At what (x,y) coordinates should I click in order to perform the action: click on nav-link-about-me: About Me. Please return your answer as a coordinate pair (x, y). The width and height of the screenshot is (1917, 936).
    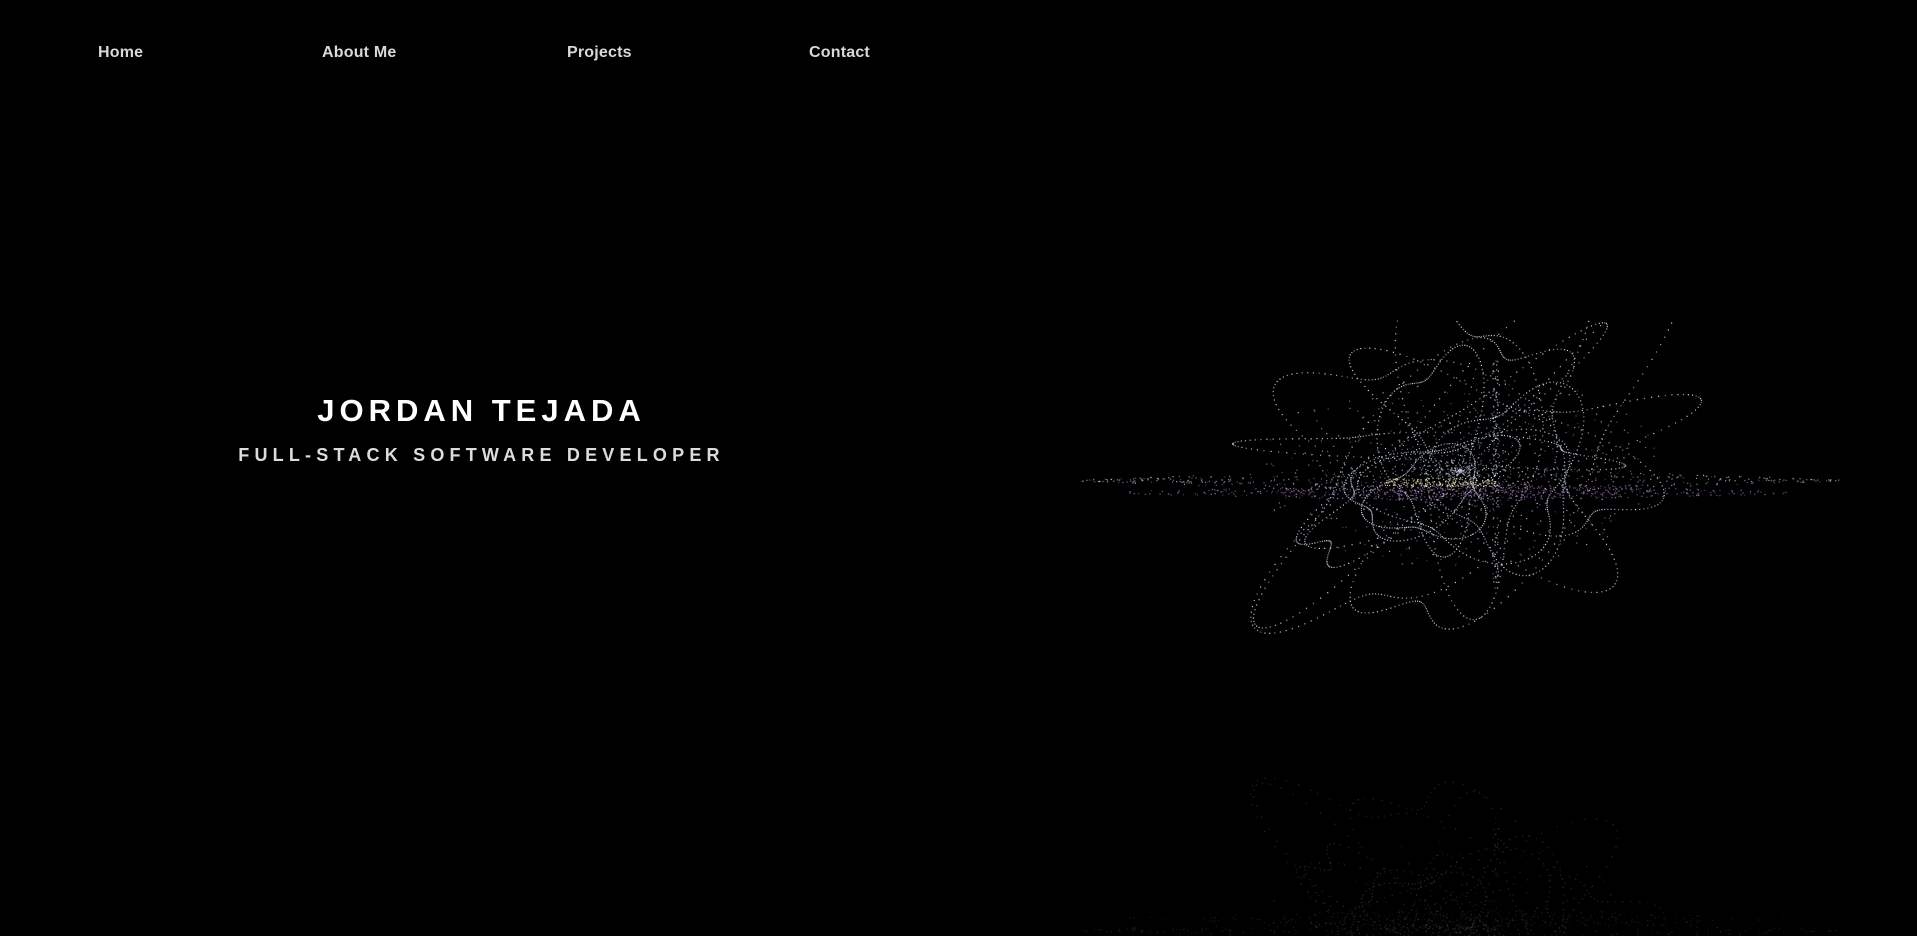
    Looking at the image, I should click on (359, 53).